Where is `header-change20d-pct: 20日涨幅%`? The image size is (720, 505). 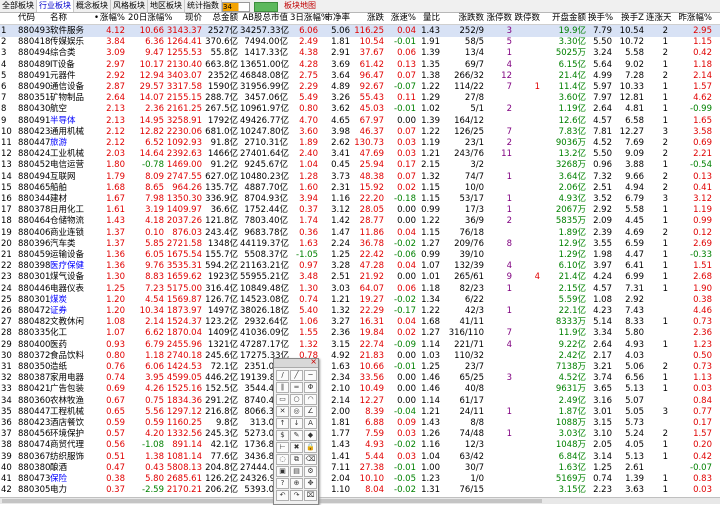 header-change20d-pct: 20日涨幅% is located at coordinates (150, 18).